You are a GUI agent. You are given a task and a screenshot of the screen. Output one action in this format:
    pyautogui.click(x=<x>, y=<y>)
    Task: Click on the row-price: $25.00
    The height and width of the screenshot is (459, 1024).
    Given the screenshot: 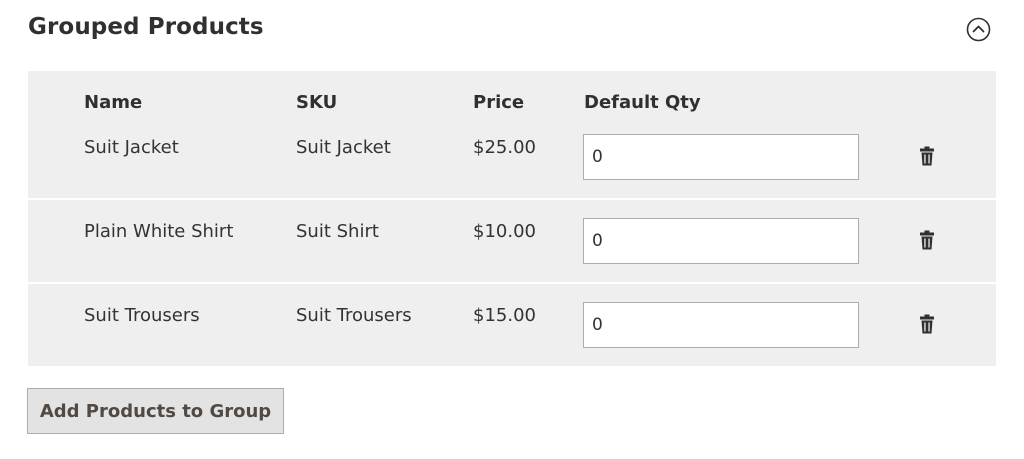 What is the action you would take?
    pyautogui.click(x=504, y=147)
    